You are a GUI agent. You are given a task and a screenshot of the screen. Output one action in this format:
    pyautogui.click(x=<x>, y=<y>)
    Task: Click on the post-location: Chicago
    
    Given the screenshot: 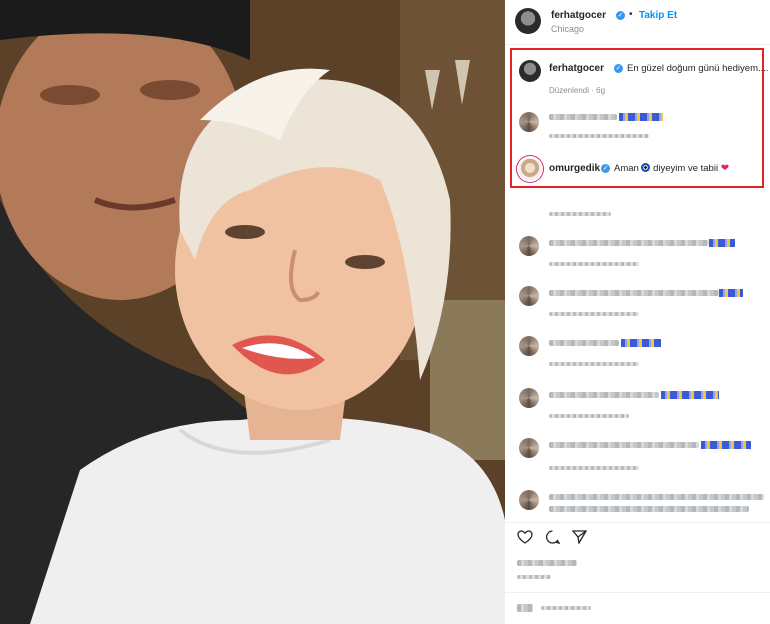 What is the action you would take?
    pyautogui.click(x=567, y=29)
    